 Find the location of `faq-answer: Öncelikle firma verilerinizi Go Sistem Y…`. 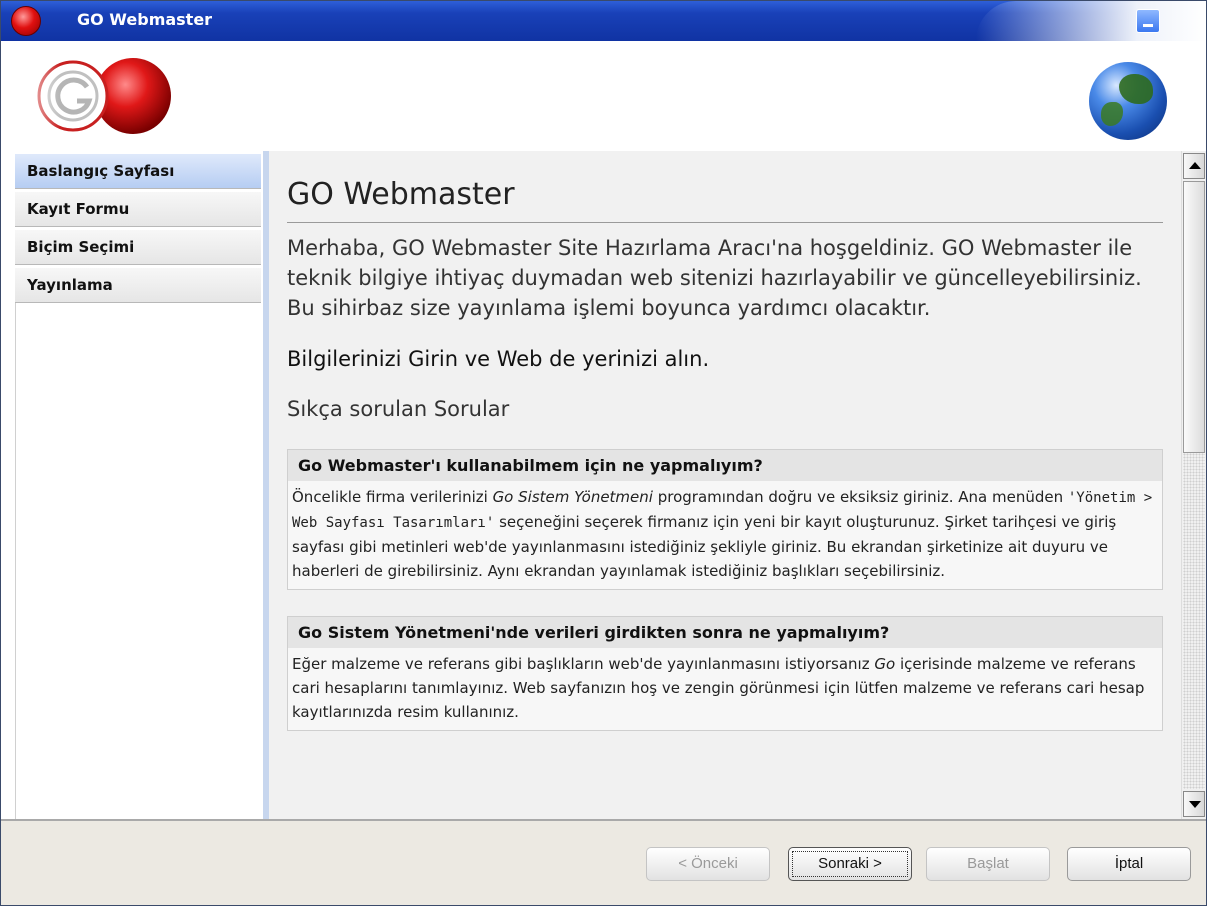

faq-answer: Öncelikle firma verilerinizi Go Sistem Y… is located at coordinates (725, 535).